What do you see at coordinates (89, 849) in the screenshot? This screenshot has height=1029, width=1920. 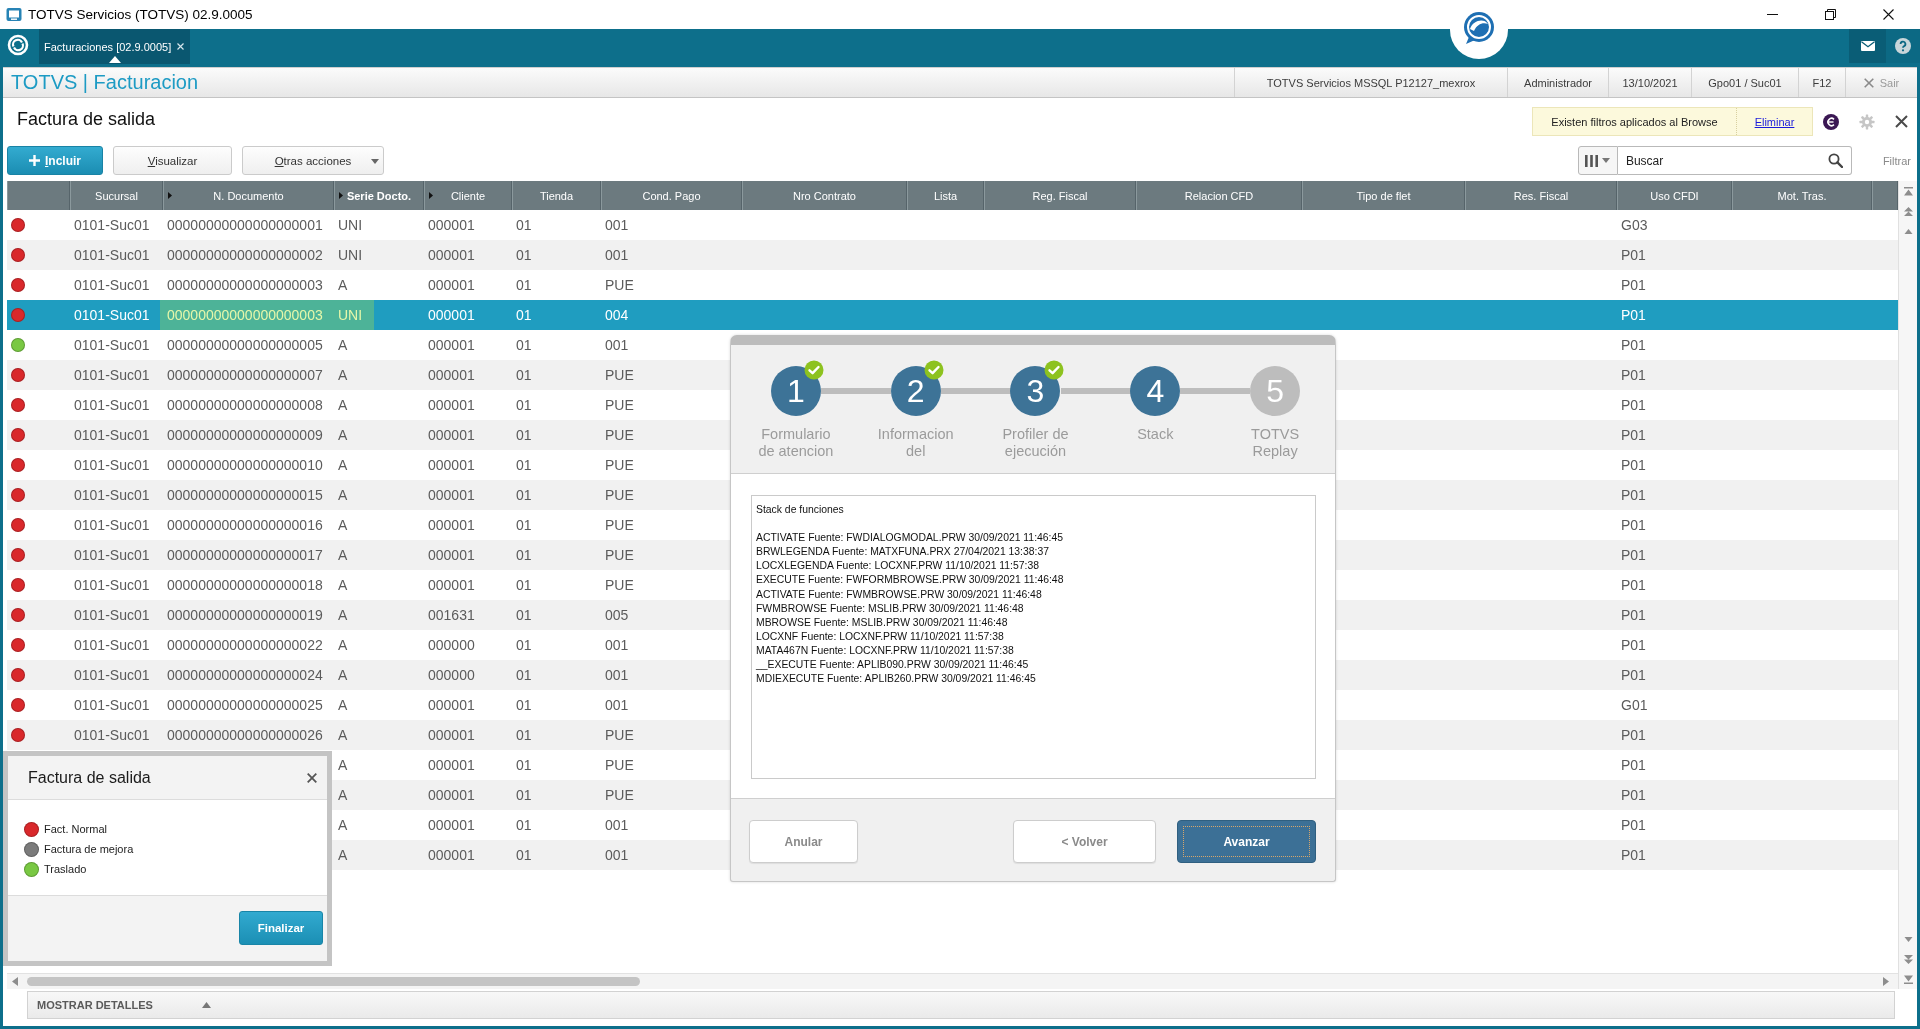 I see `legend-label: Factura de mejora` at bounding box center [89, 849].